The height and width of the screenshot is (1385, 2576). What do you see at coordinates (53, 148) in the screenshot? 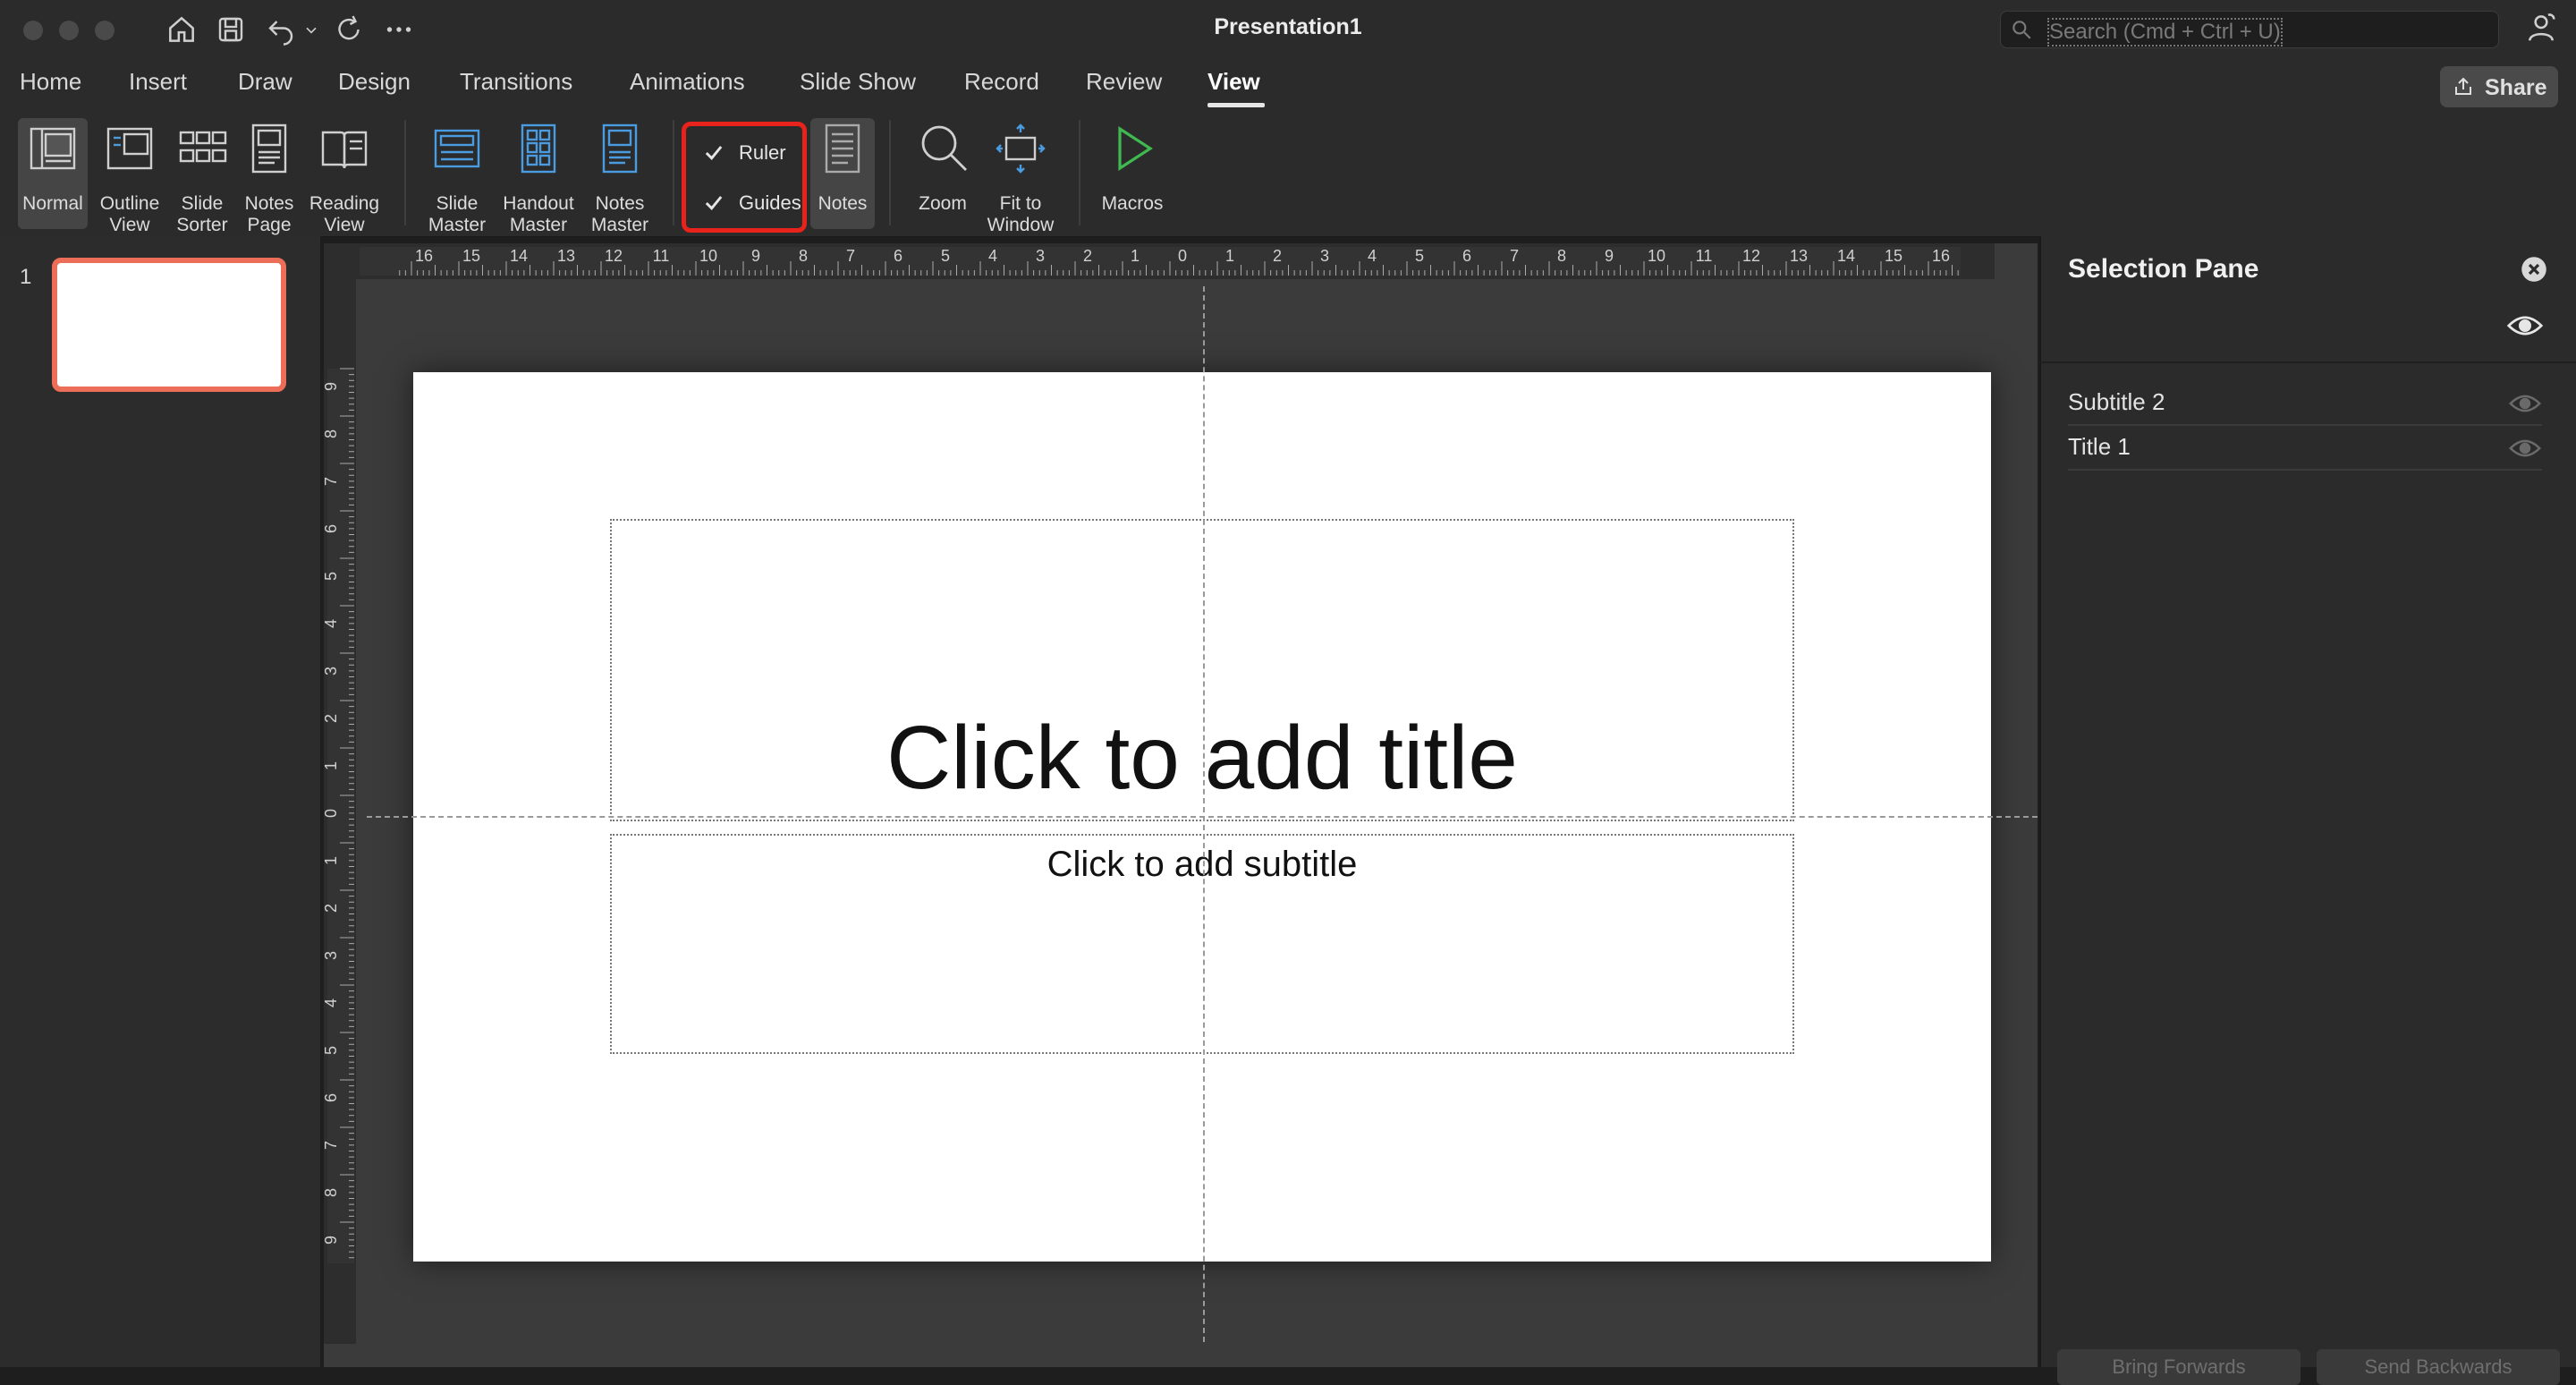
I see `normal-view-icon` at bounding box center [53, 148].